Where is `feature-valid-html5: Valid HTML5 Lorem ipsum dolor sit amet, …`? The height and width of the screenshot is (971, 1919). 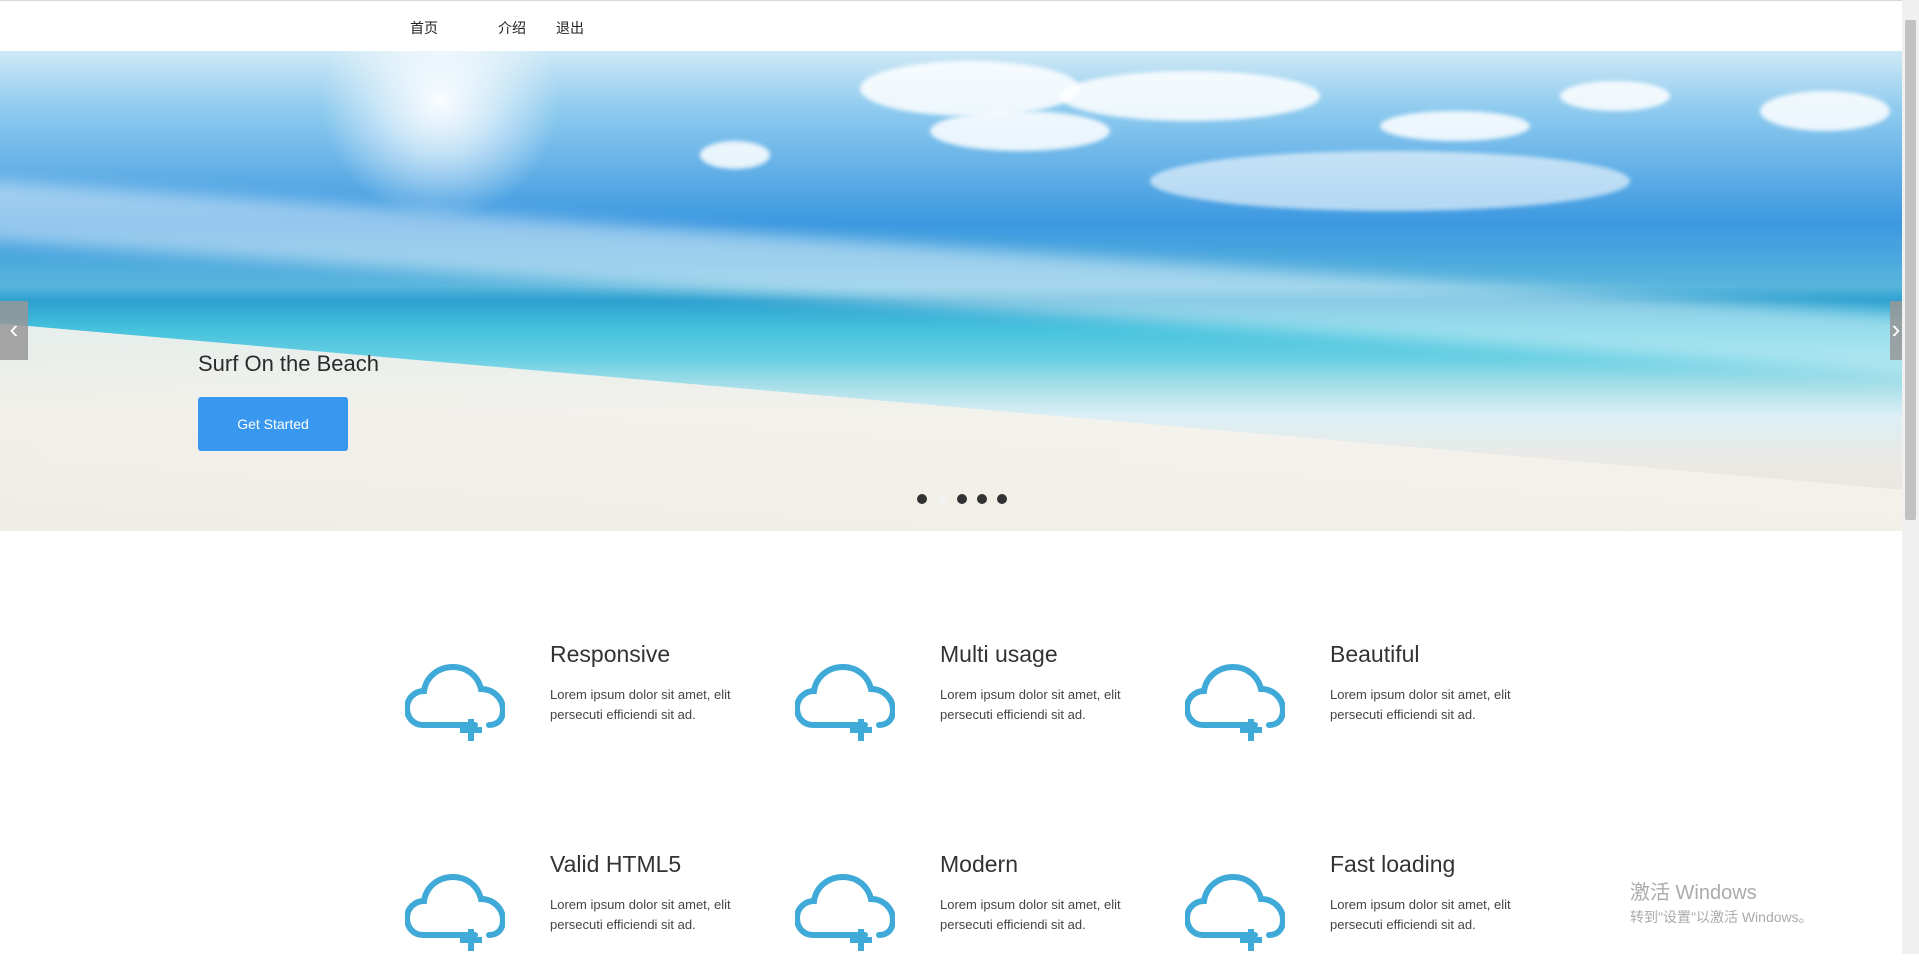
feature-valid-html5: Valid HTML5 Lorem ipsum dolor sit amet, … is located at coordinates (585, 911).